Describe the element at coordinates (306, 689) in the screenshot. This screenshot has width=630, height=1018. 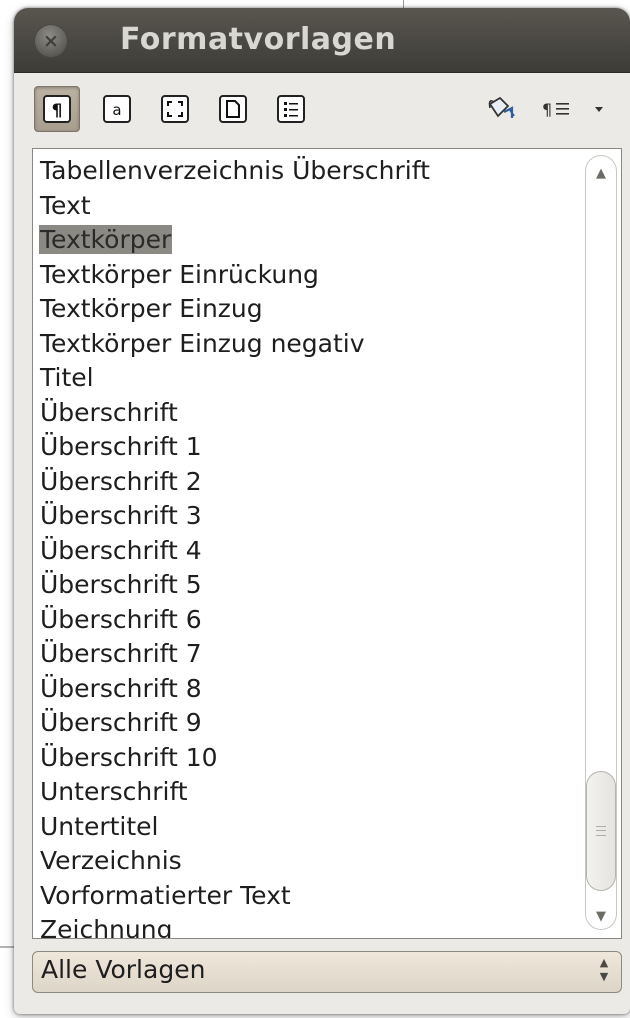
I see `list-item: Überschrift 8` at that location.